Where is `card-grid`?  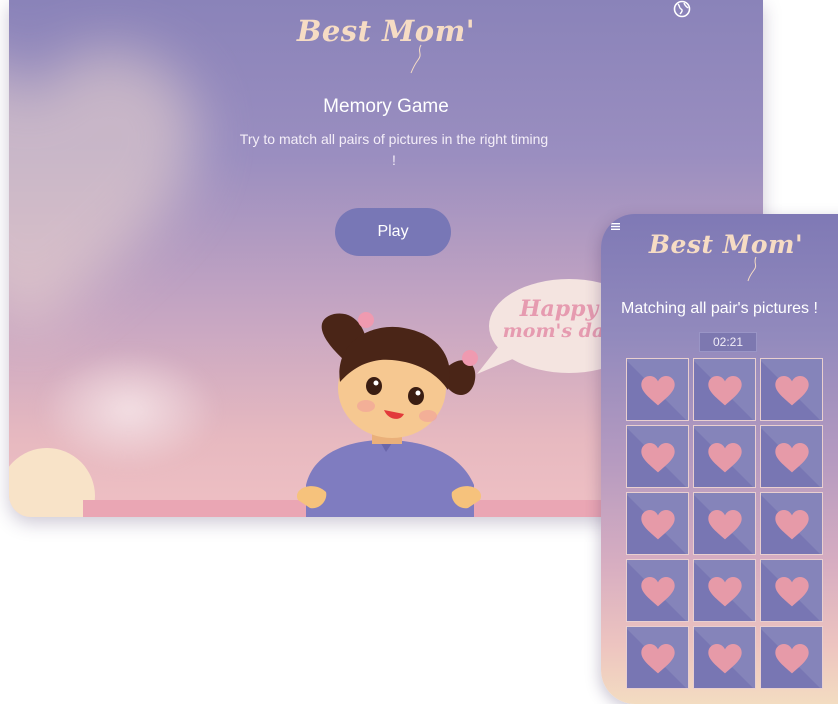
card-grid is located at coordinates (726, 523).